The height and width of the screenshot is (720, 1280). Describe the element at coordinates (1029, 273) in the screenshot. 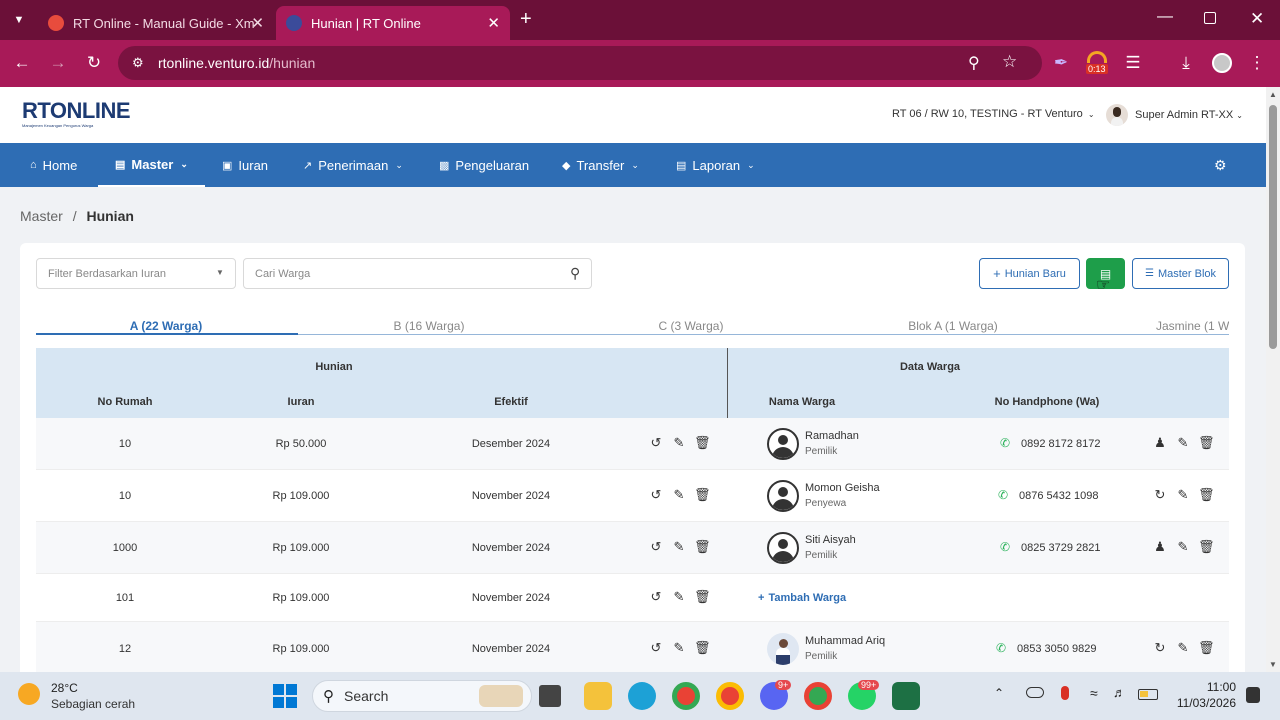

I see `hunian-baru-button: + Hunian Baru` at that location.